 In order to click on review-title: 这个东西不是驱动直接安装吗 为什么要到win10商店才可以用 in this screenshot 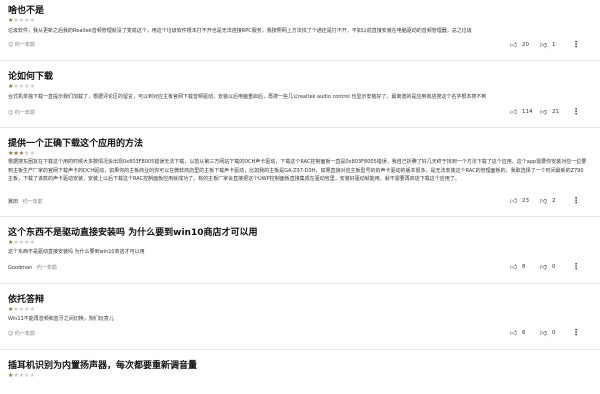, I will do `click(133, 233)`.